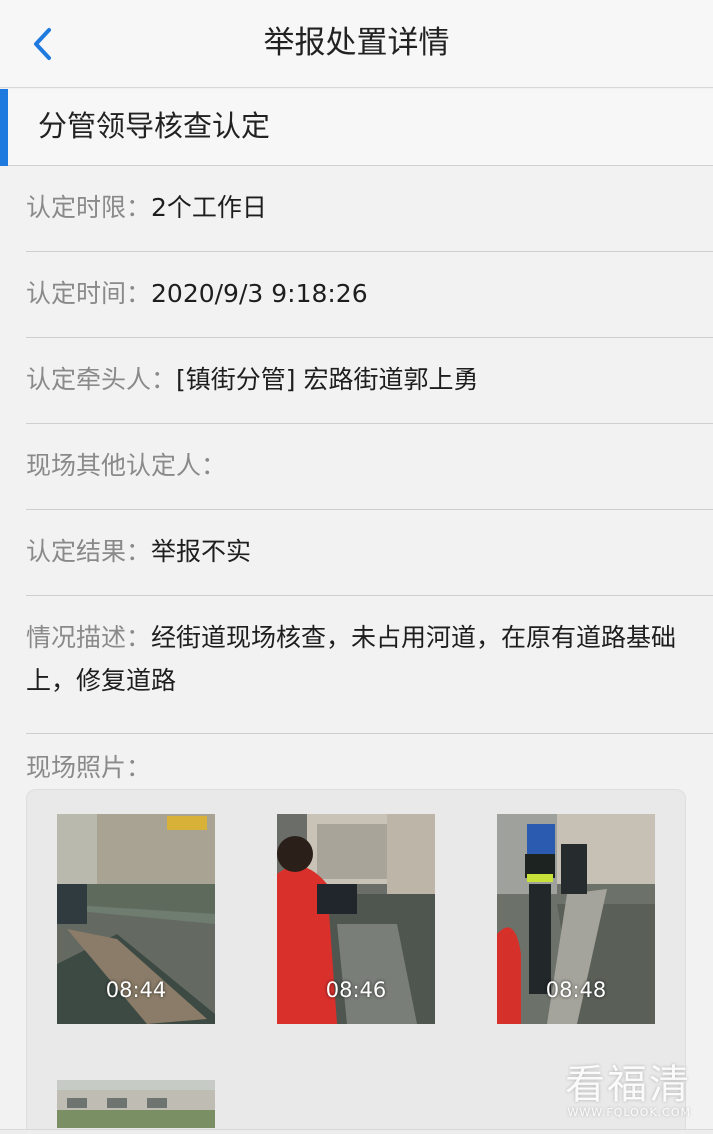 The image size is (713, 1134). I want to click on field-result: 认定结果：举报不实, so click(369, 553).